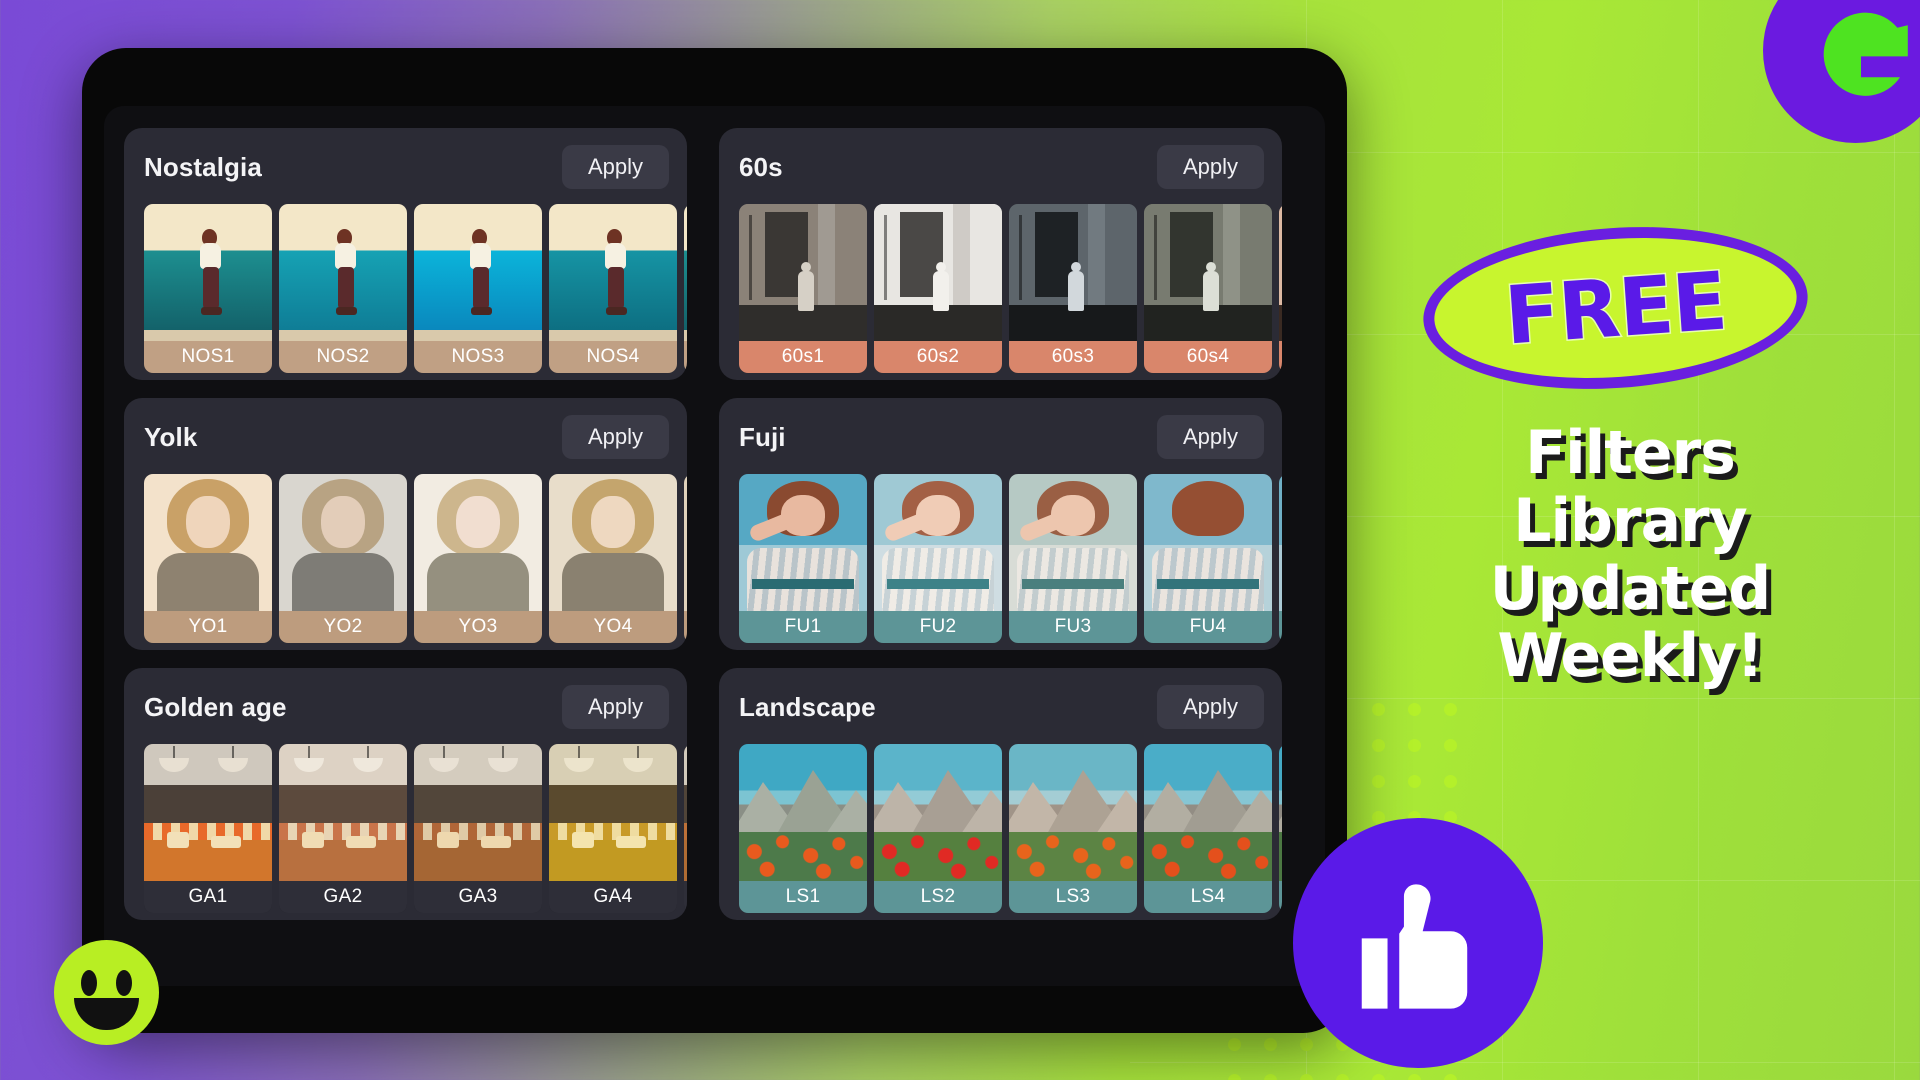 This screenshot has width=1920, height=1080. Describe the element at coordinates (89, 983) in the screenshot. I see `smiley-eye-left` at that location.